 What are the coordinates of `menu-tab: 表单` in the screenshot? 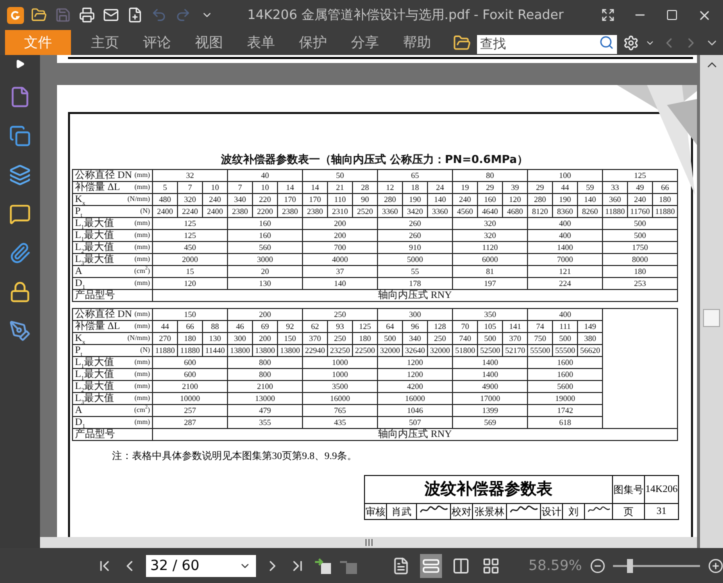 It's located at (261, 42).